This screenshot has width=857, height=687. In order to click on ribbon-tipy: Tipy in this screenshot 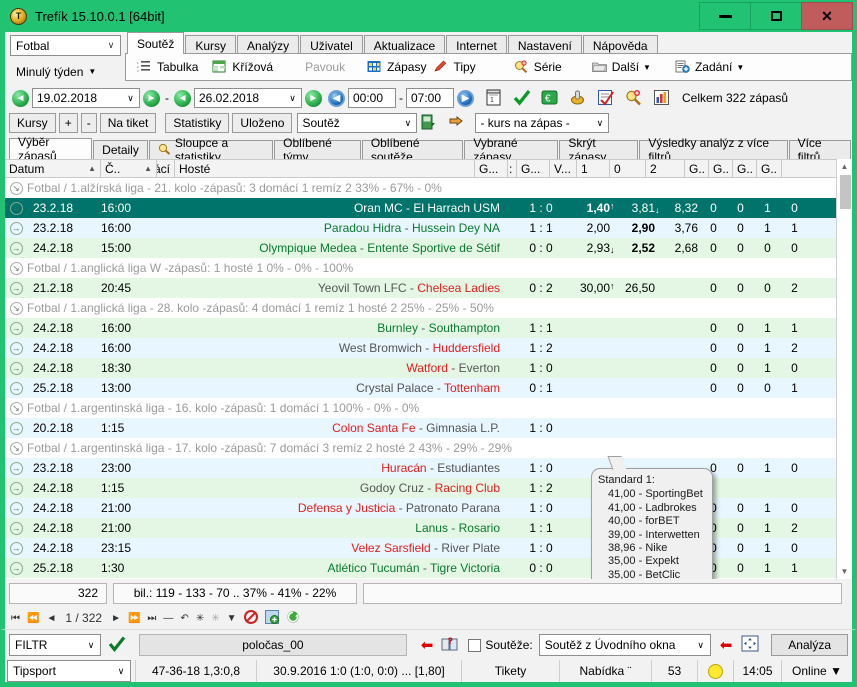, I will do `click(457, 67)`.